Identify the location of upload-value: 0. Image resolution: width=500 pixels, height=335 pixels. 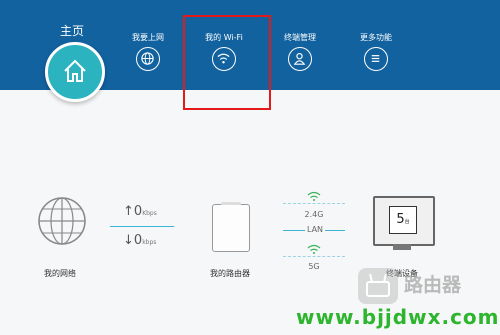
(138, 211).